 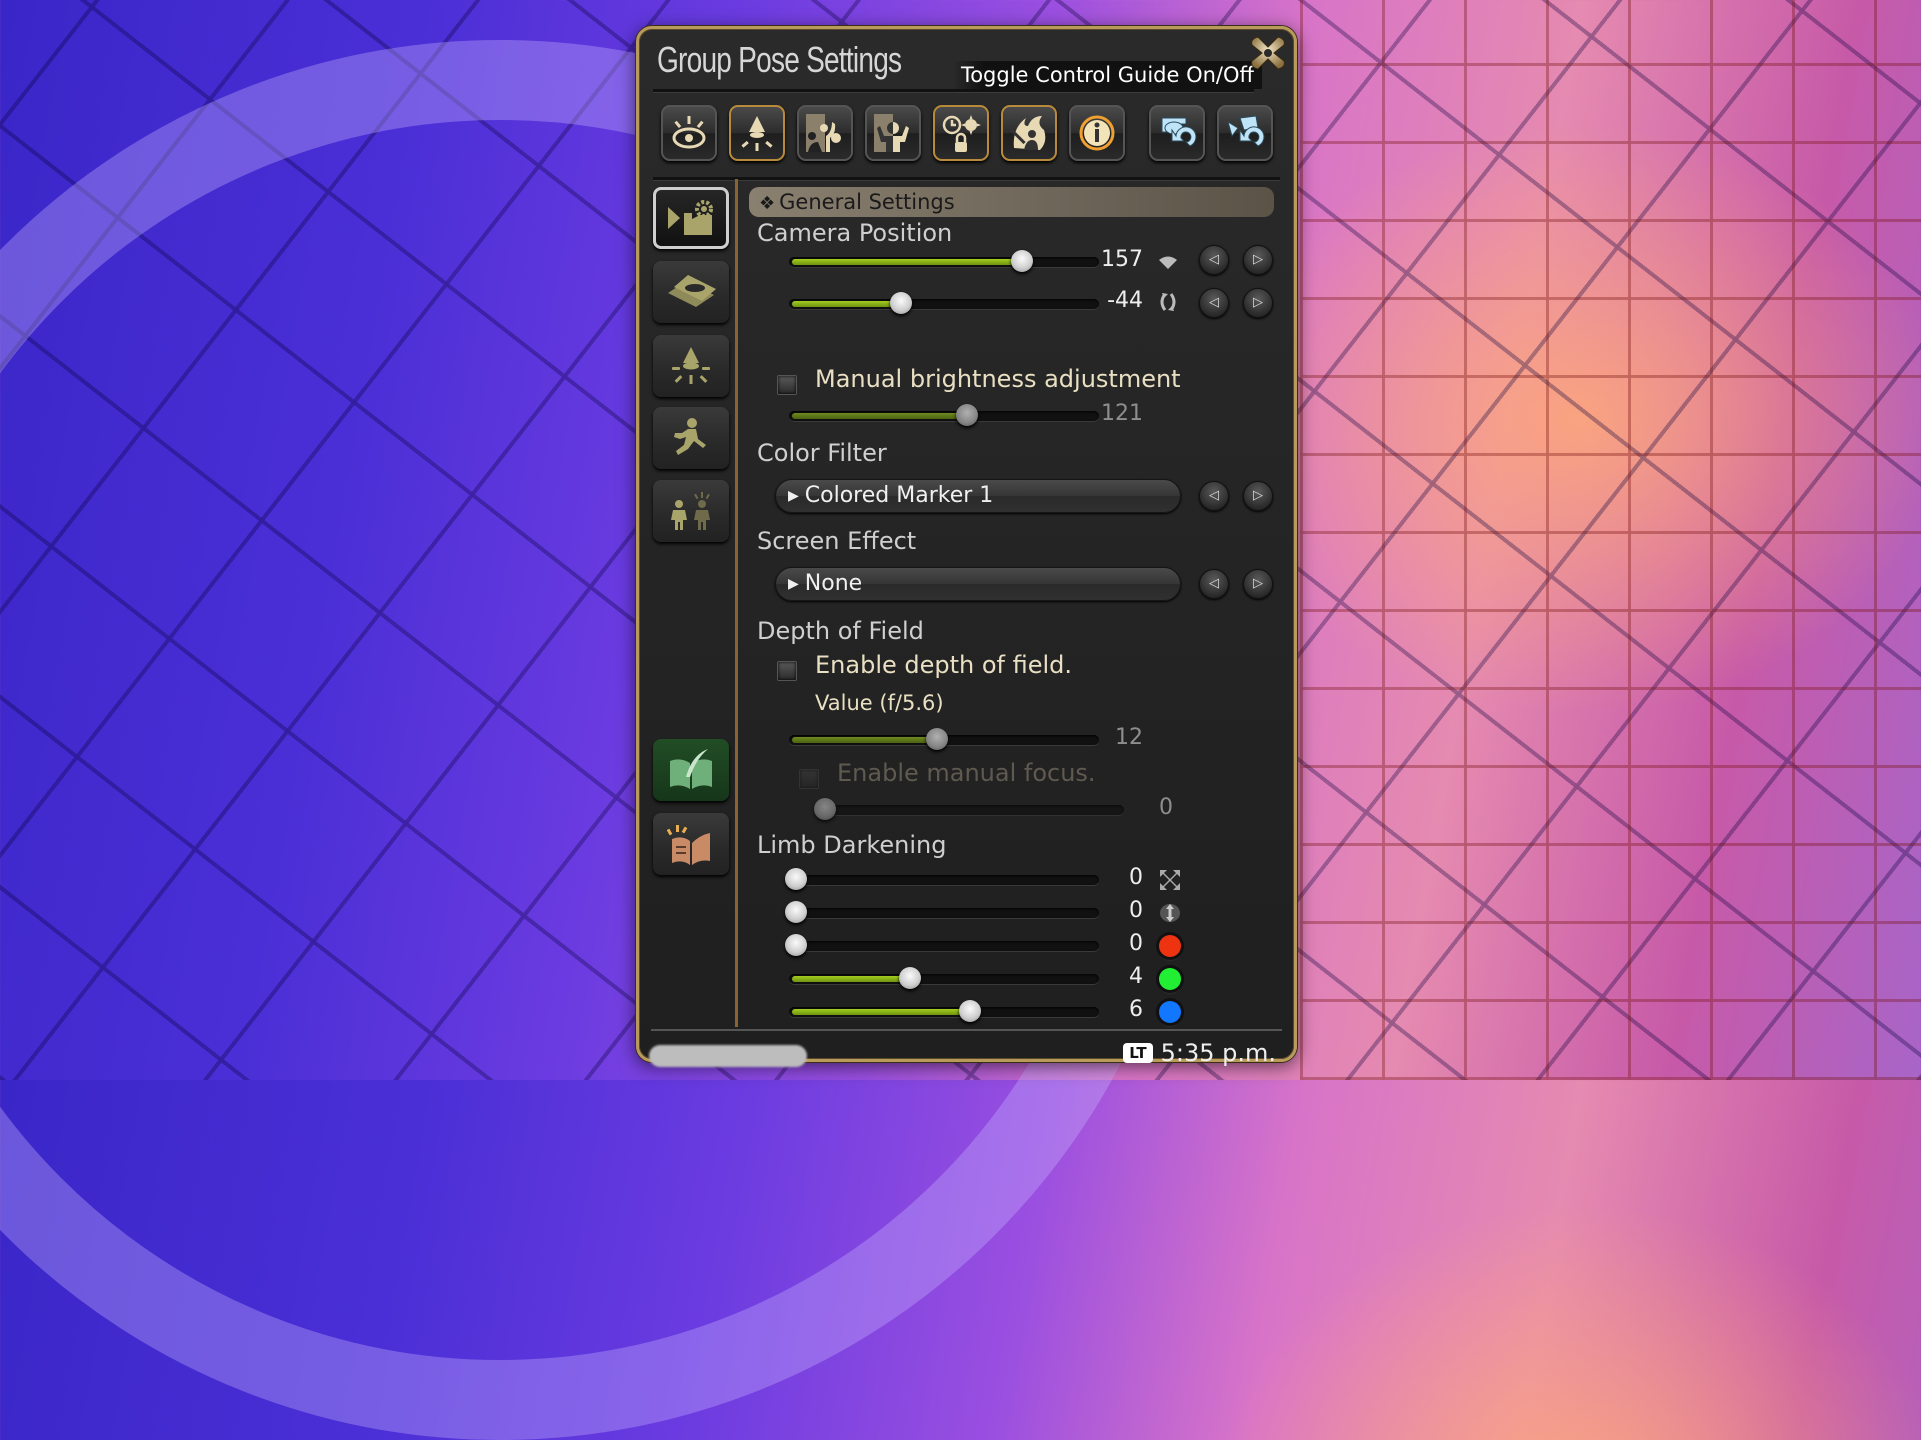 What do you see at coordinates (691, 511) in the screenshot?
I see `sidebar-tab-characters` at bounding box center [691, 511].